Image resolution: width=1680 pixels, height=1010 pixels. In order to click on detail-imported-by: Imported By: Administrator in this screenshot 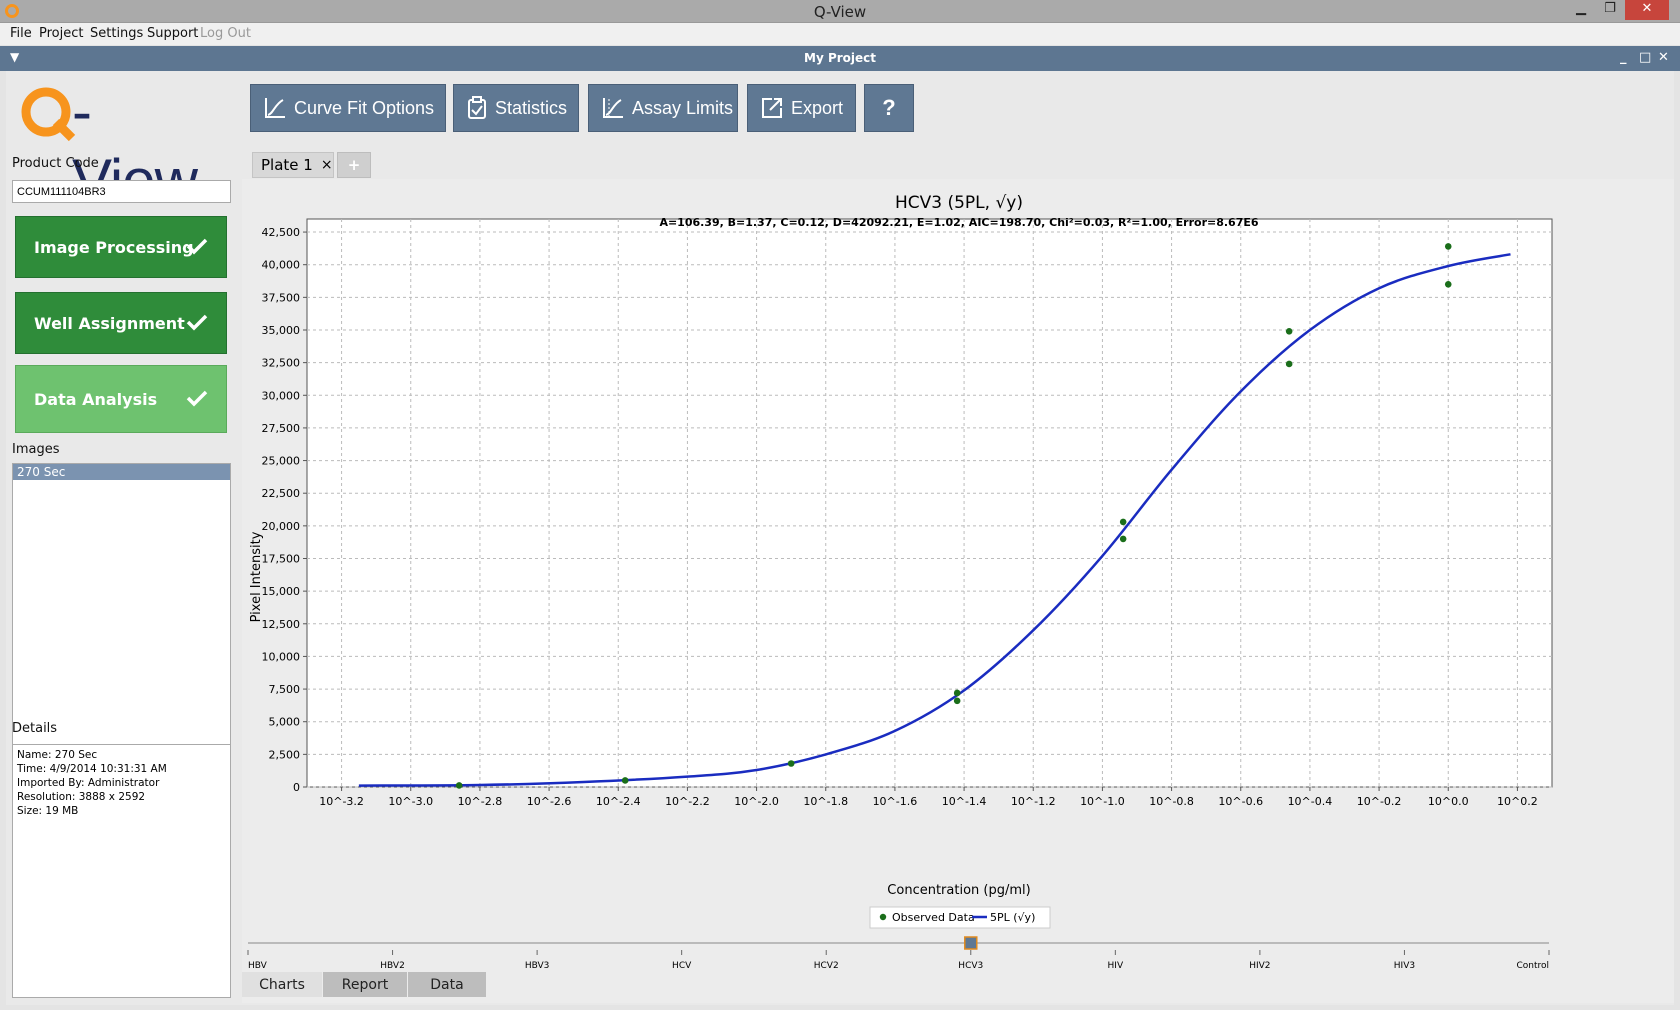, I will do `click(88, 783)`.